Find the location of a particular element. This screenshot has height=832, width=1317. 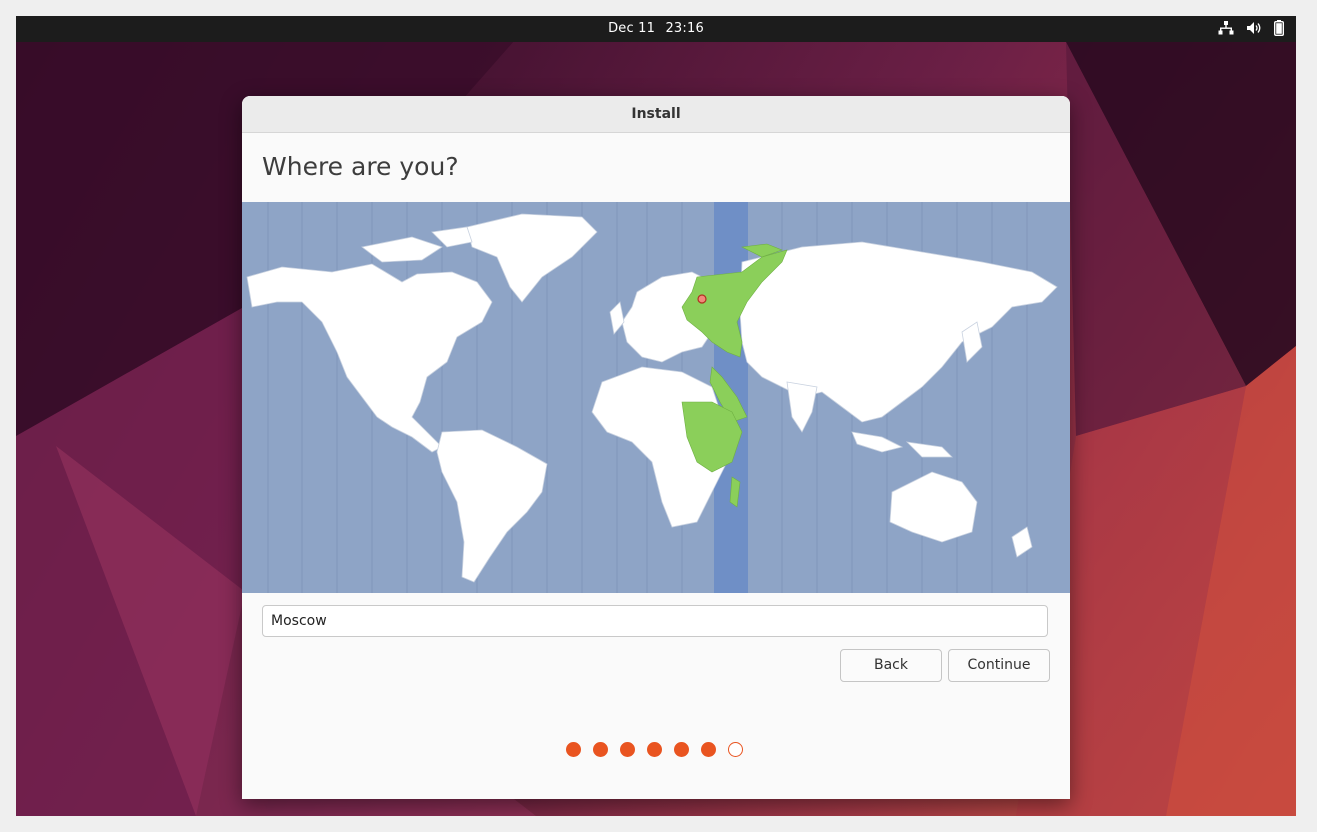

top-bar: Dec 11 23:16 is located at coordinates (656, 29).